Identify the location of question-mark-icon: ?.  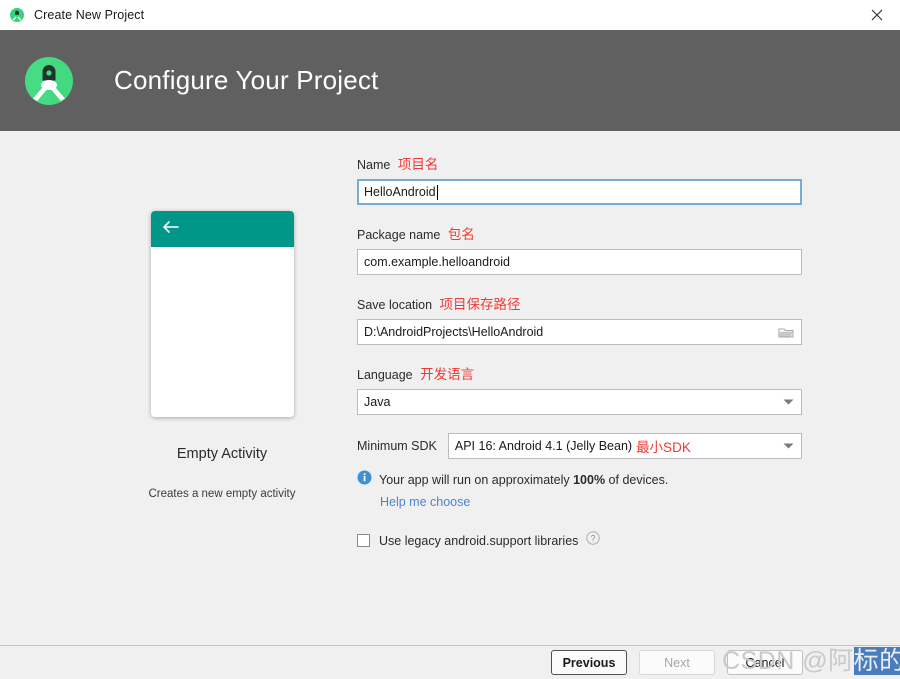
(593, 540).